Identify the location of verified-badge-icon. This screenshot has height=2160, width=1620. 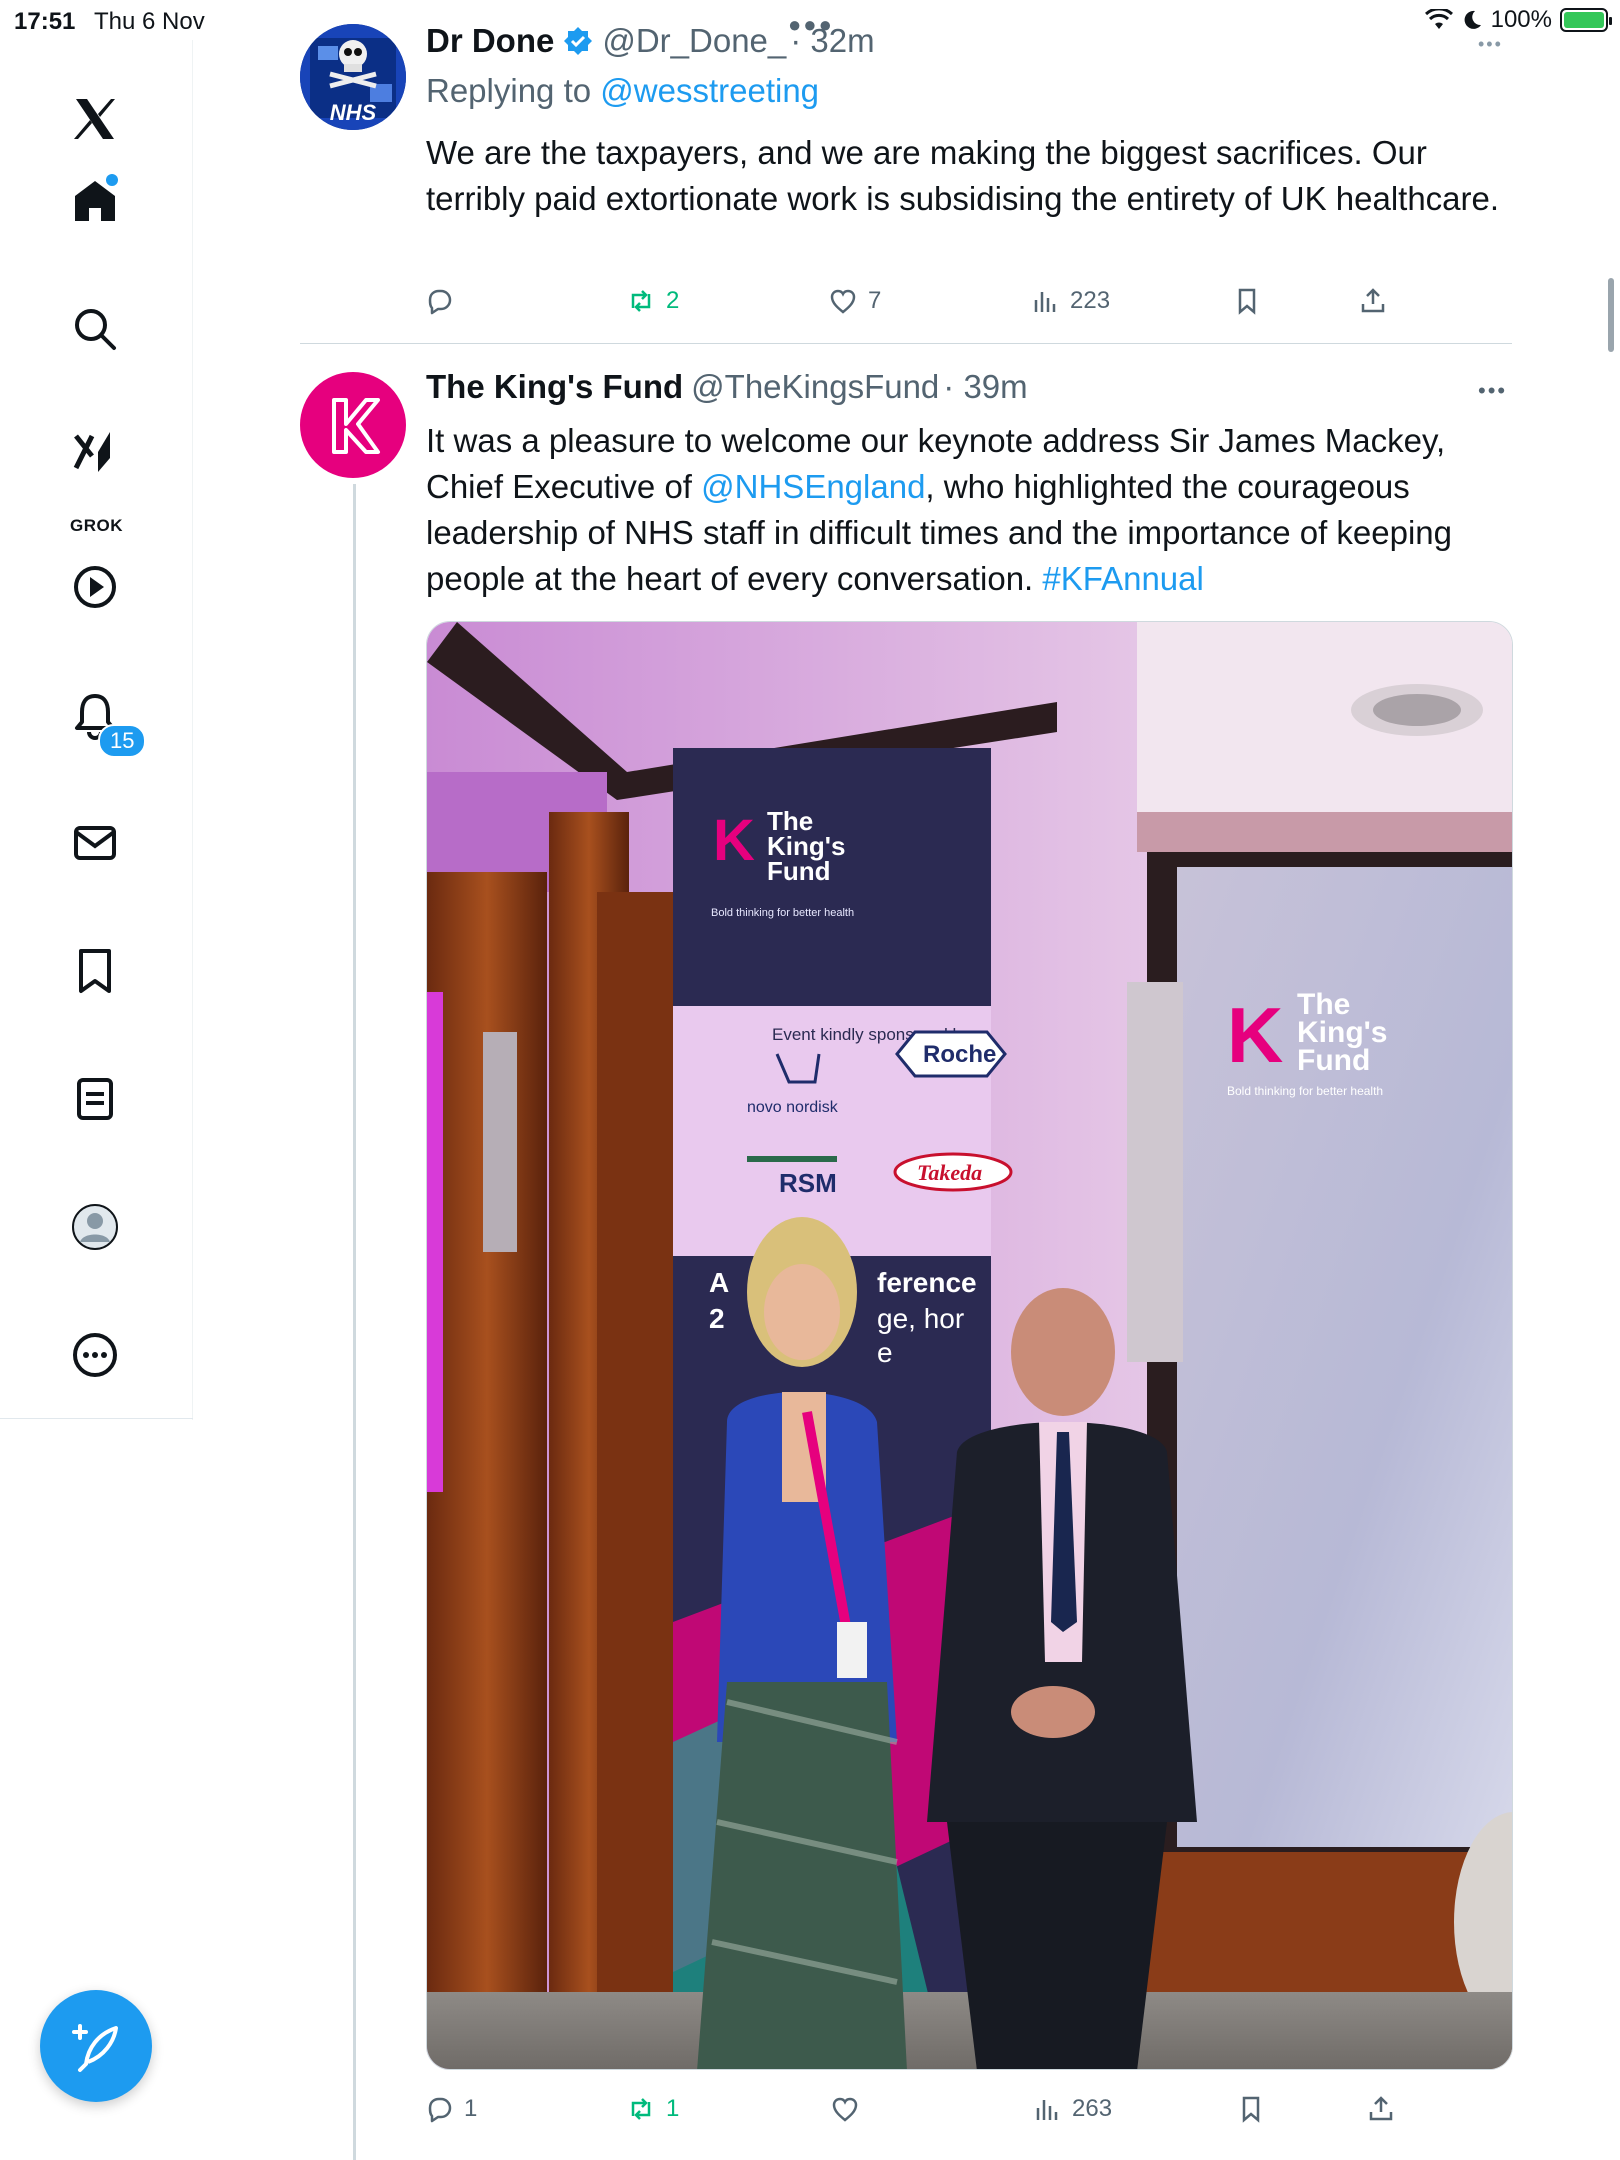
(578, 41).